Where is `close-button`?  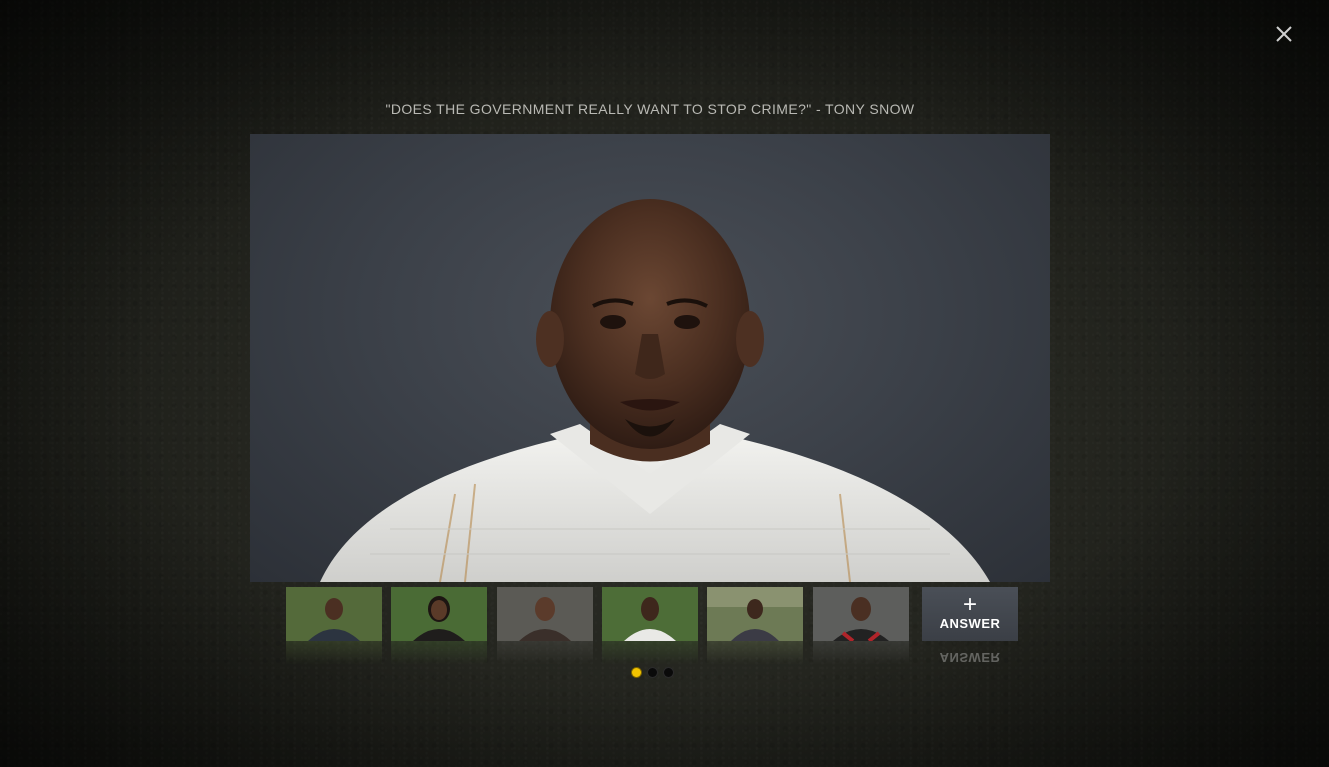 close-button is located at coordinates (1284, 34).